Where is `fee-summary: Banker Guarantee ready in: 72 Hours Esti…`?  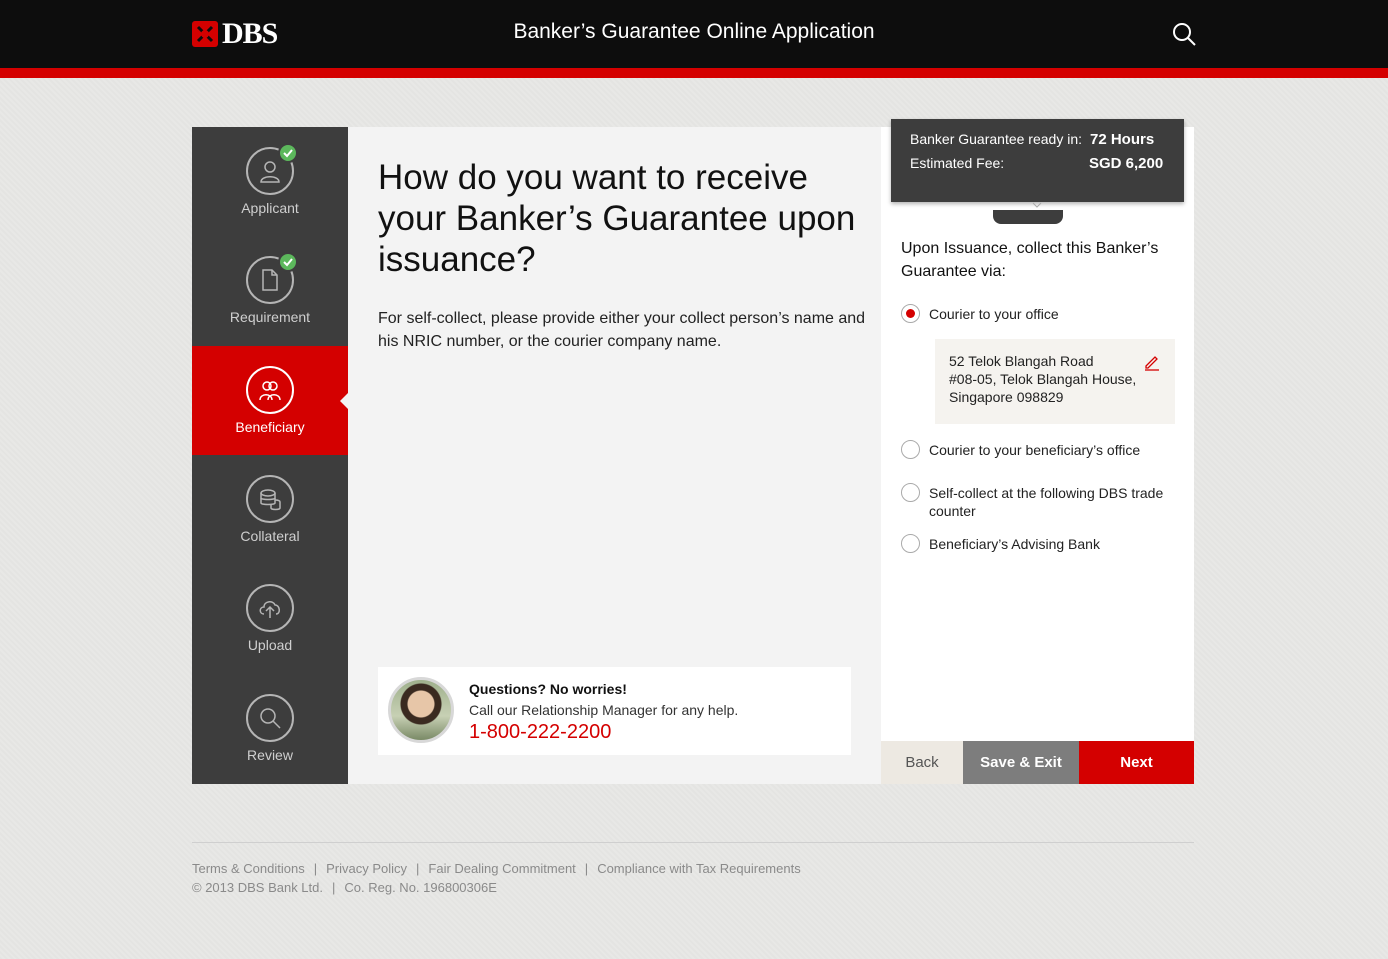 fee-summary: Banker Guarantee ready in: 72 Hours Esti… is located at coordinates (1037, 163).